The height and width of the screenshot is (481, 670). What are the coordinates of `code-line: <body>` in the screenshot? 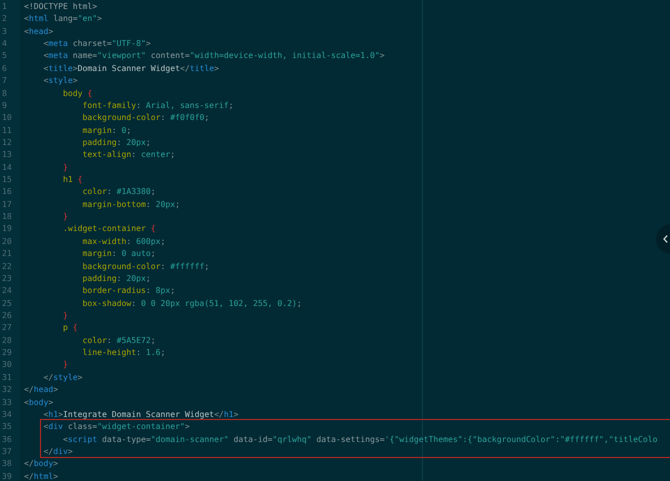 It's located at (39, 402).